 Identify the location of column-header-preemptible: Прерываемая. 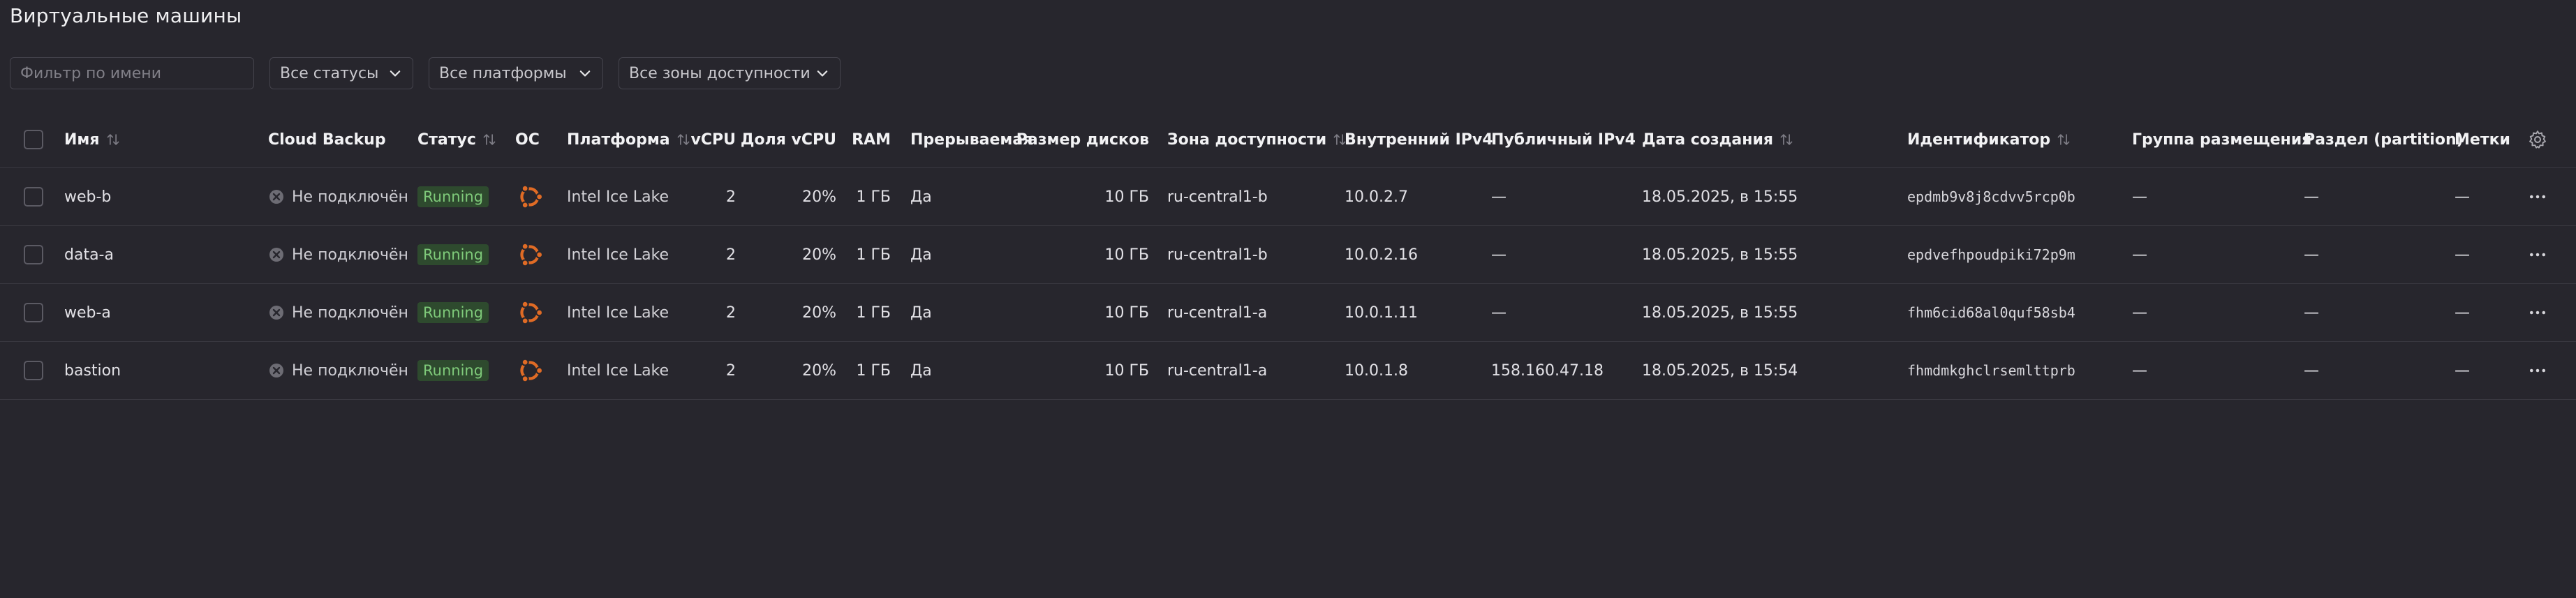
(971, 139).